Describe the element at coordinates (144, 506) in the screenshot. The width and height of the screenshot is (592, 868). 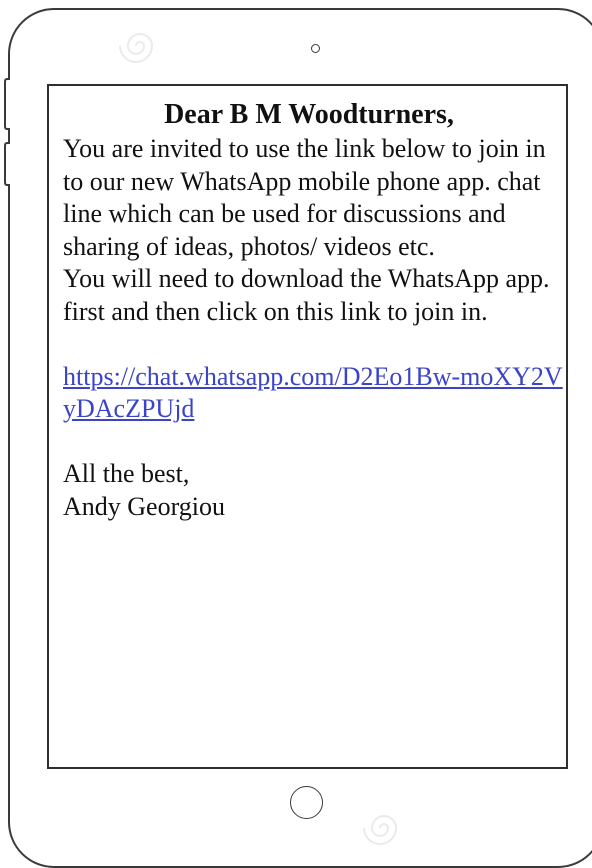
I see `signature-text: Andy Georgiou` at that location.